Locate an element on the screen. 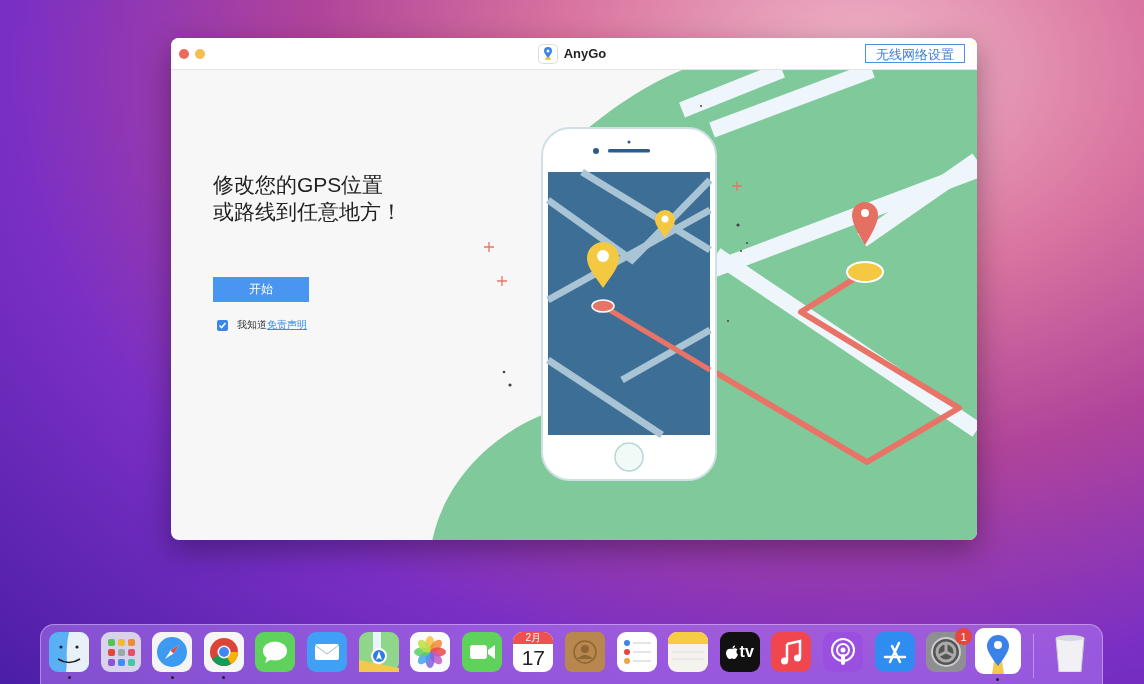  video-camera-icon is located at coordinates (481, 652).